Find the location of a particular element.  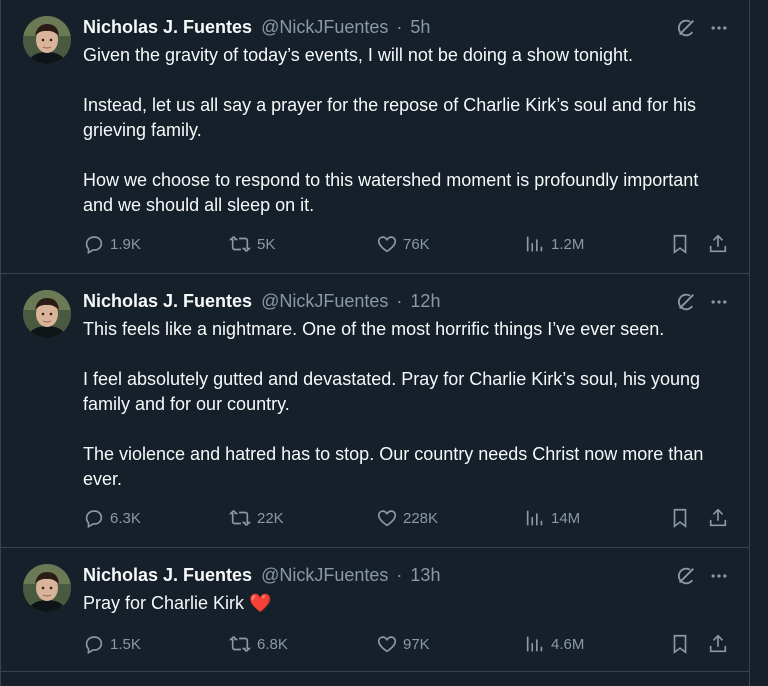

views-button: 4.6M is located at coordinates (554, 644).